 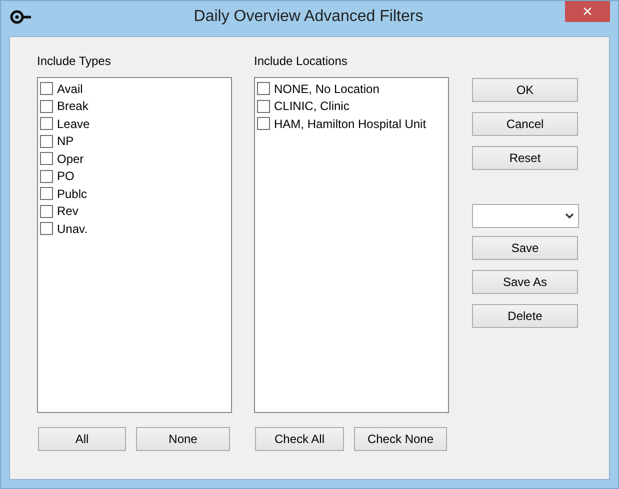 I want to click on checkbox-label: Leave, so click(x=73, y=123).